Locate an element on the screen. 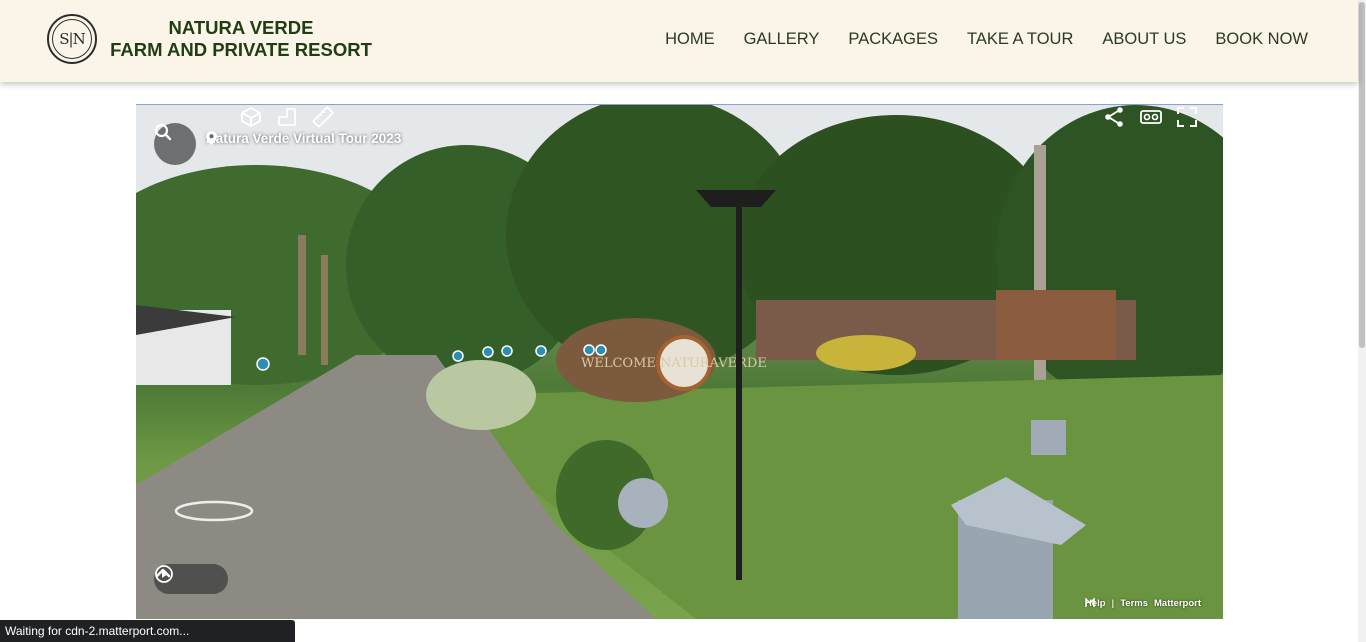 This screenshot has width=1366, height=642. floorplan-icon is located at coordinates (287, 117).